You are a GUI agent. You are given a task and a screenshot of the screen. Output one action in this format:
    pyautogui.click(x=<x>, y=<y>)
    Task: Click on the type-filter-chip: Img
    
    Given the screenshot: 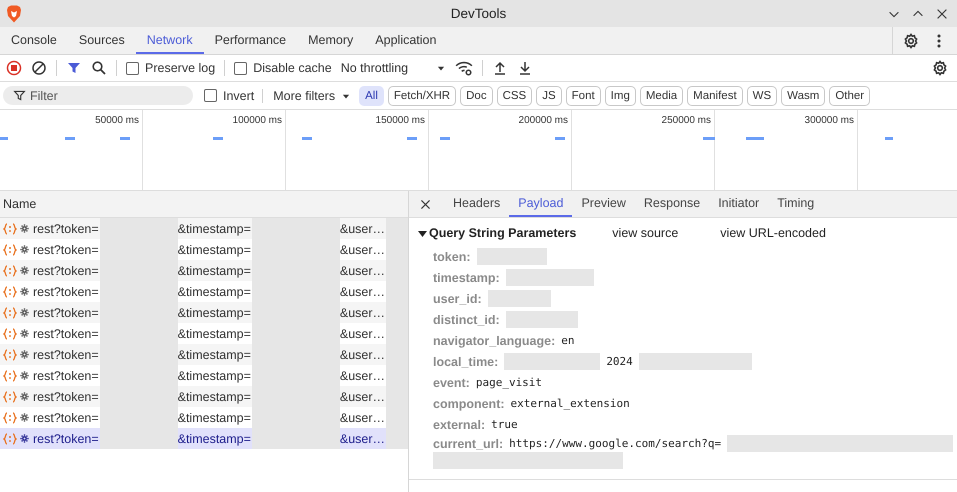 What is the action you would take?
    pyautogui.click(x=620, y=96)
    